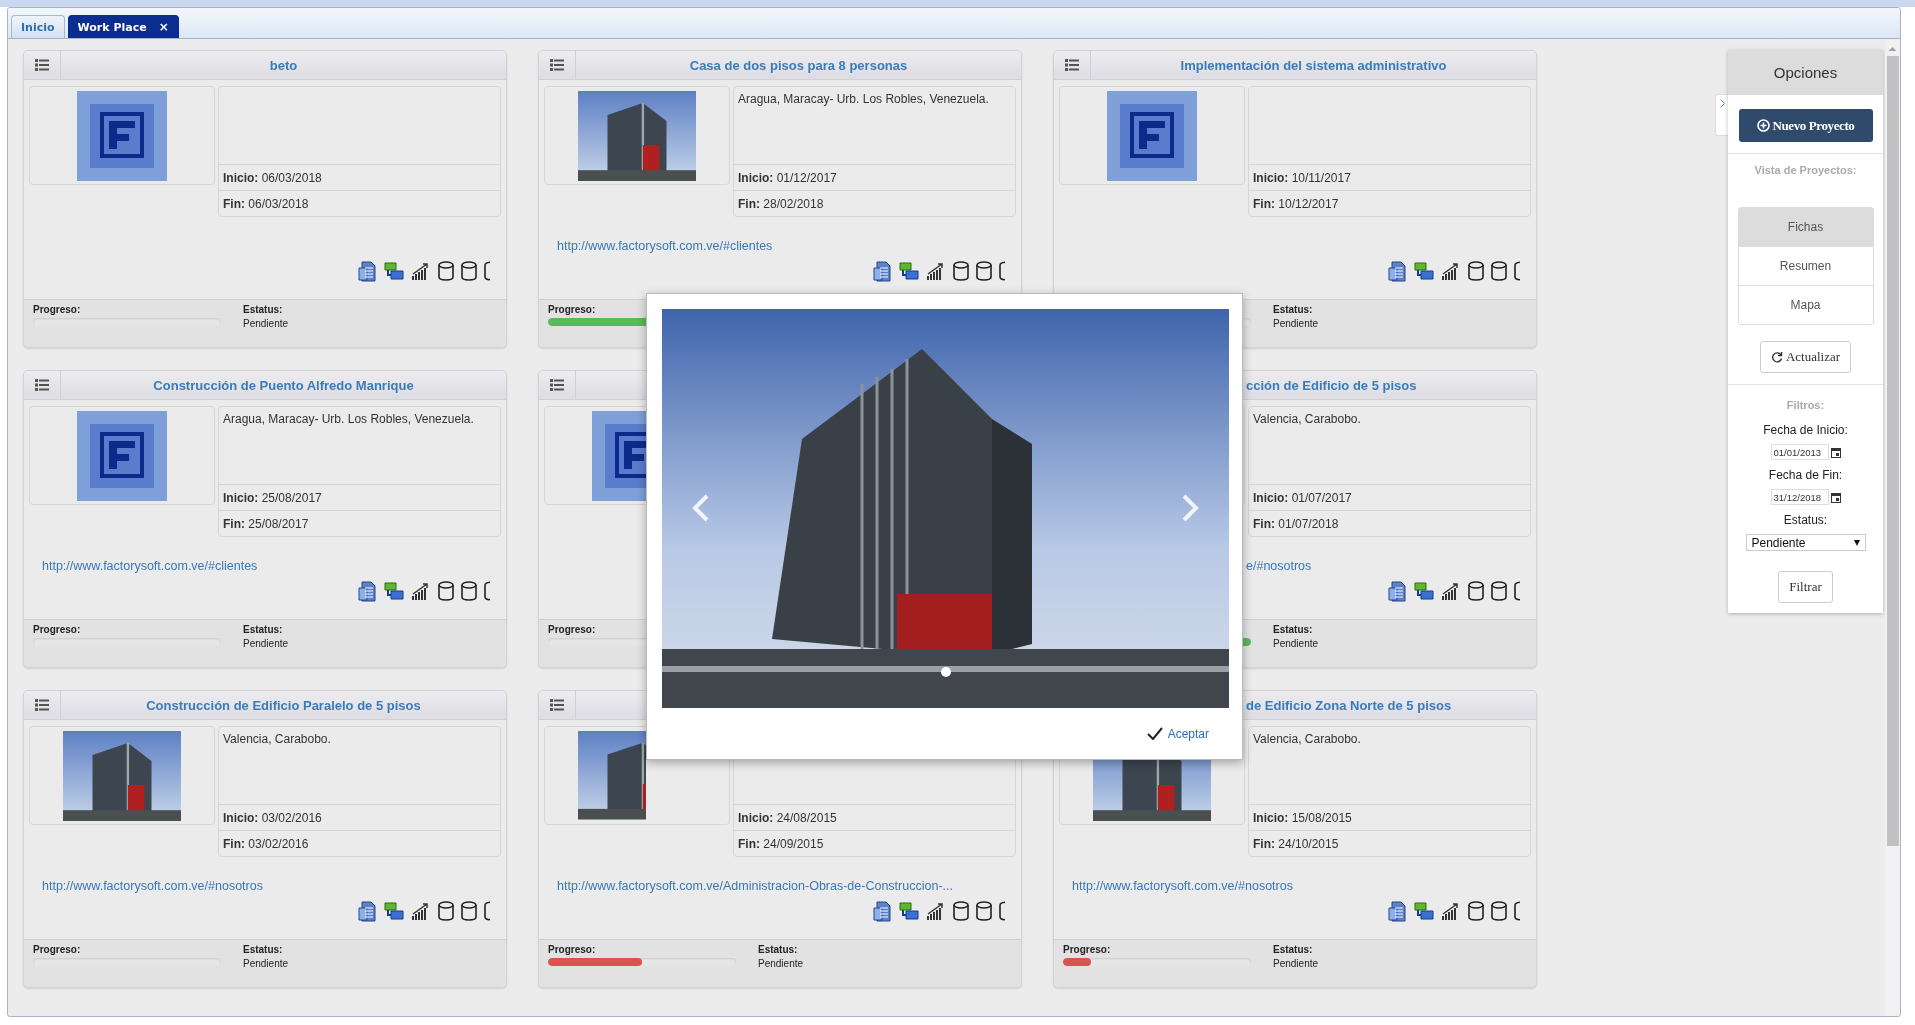 This screenshot has height=1025, width=1915. I want to click on refresh-icon, so click(1776, 357).